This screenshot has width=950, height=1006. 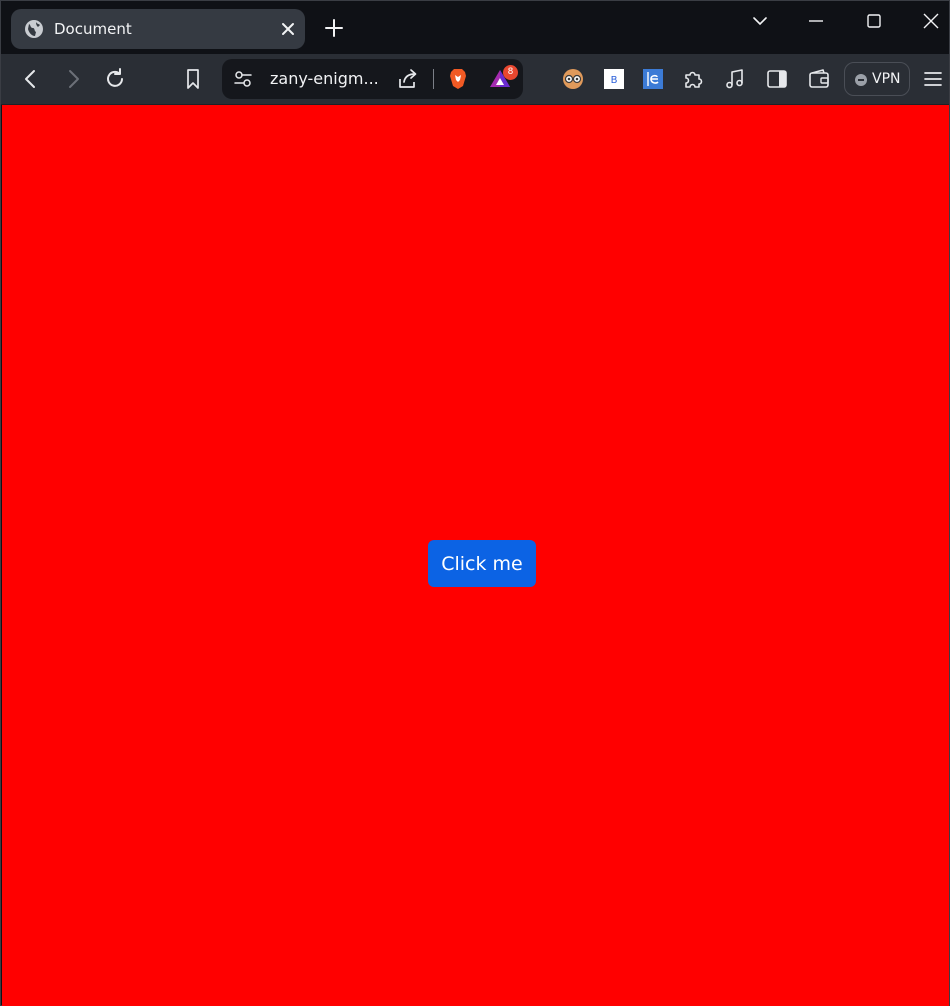 I want to click on tab-search-icon, so click(x=760, y=21).